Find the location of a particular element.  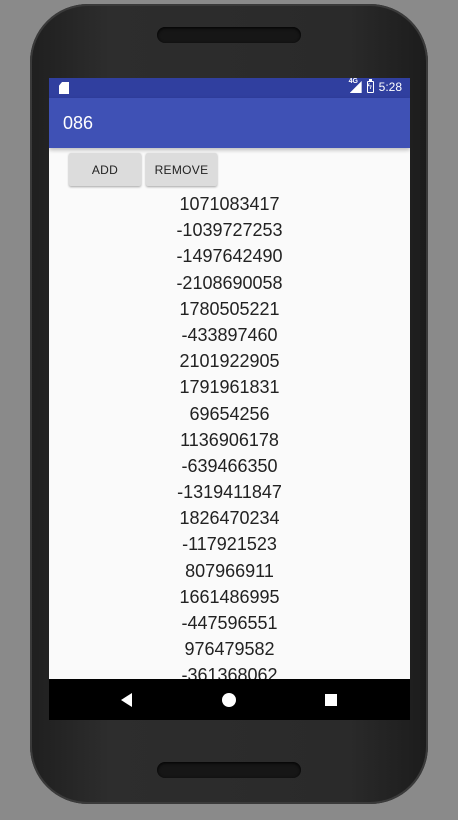

app-title: 086 is located at coordinates (78, 123).